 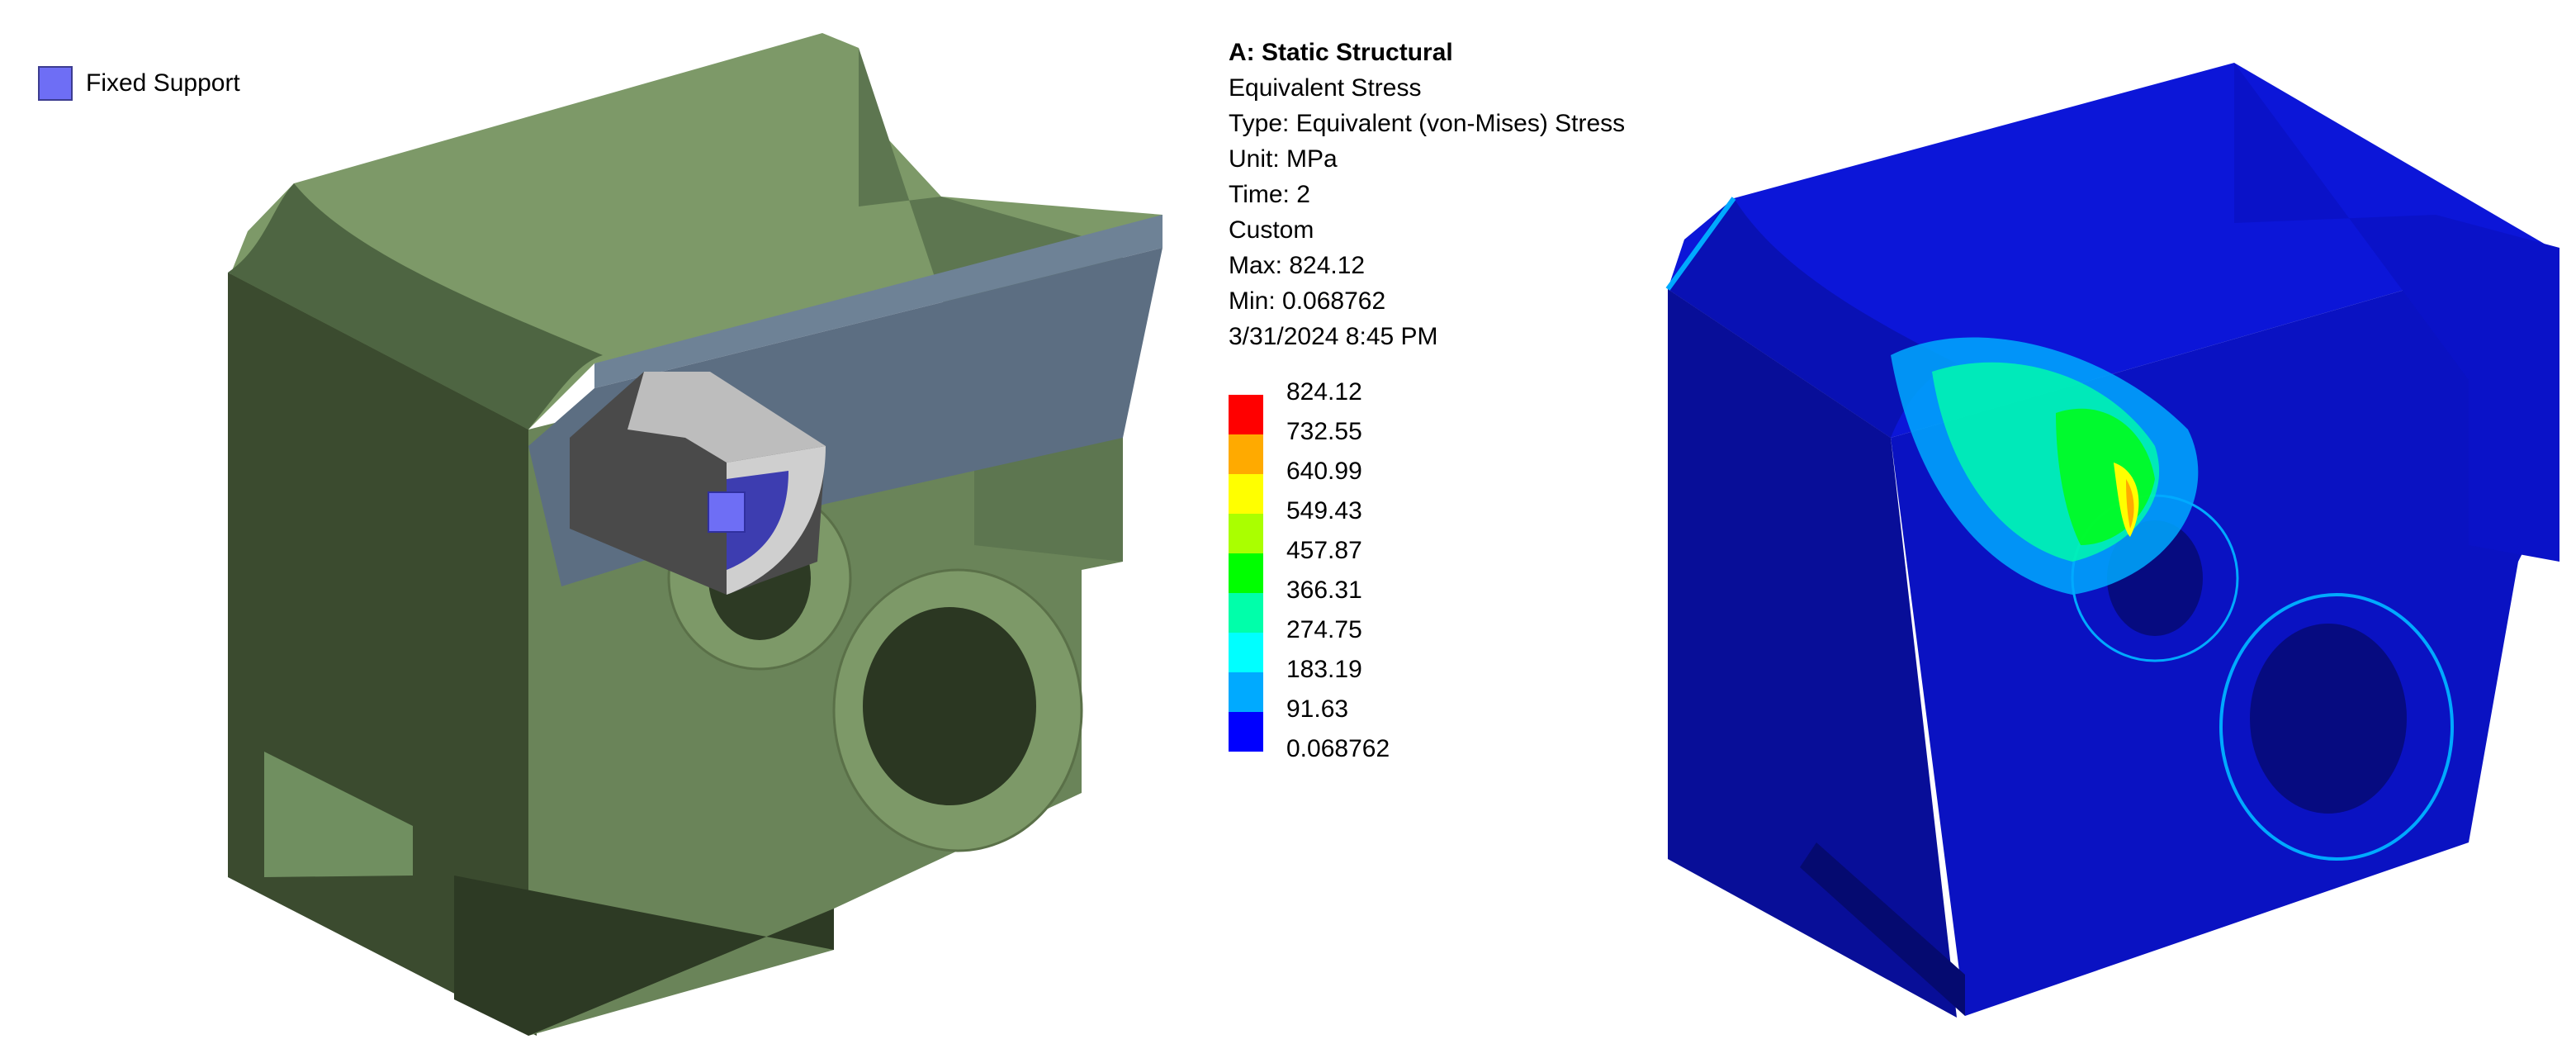 What do you see at coordinates (1307, 301) in the screenshot?
I see `result-min: Min: 0.068762` at bounding box center [1307, 301].